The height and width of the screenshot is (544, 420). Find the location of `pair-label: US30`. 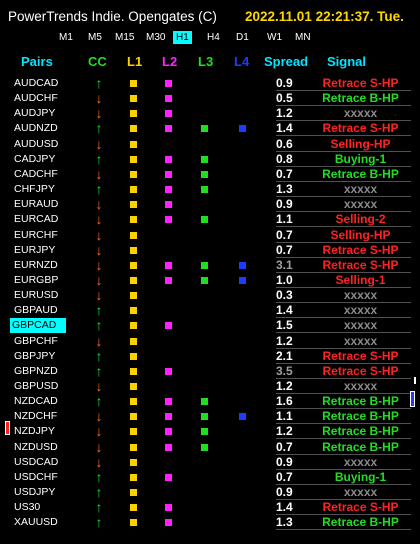

pair-label: US30 is located at coordinates (39, 507).